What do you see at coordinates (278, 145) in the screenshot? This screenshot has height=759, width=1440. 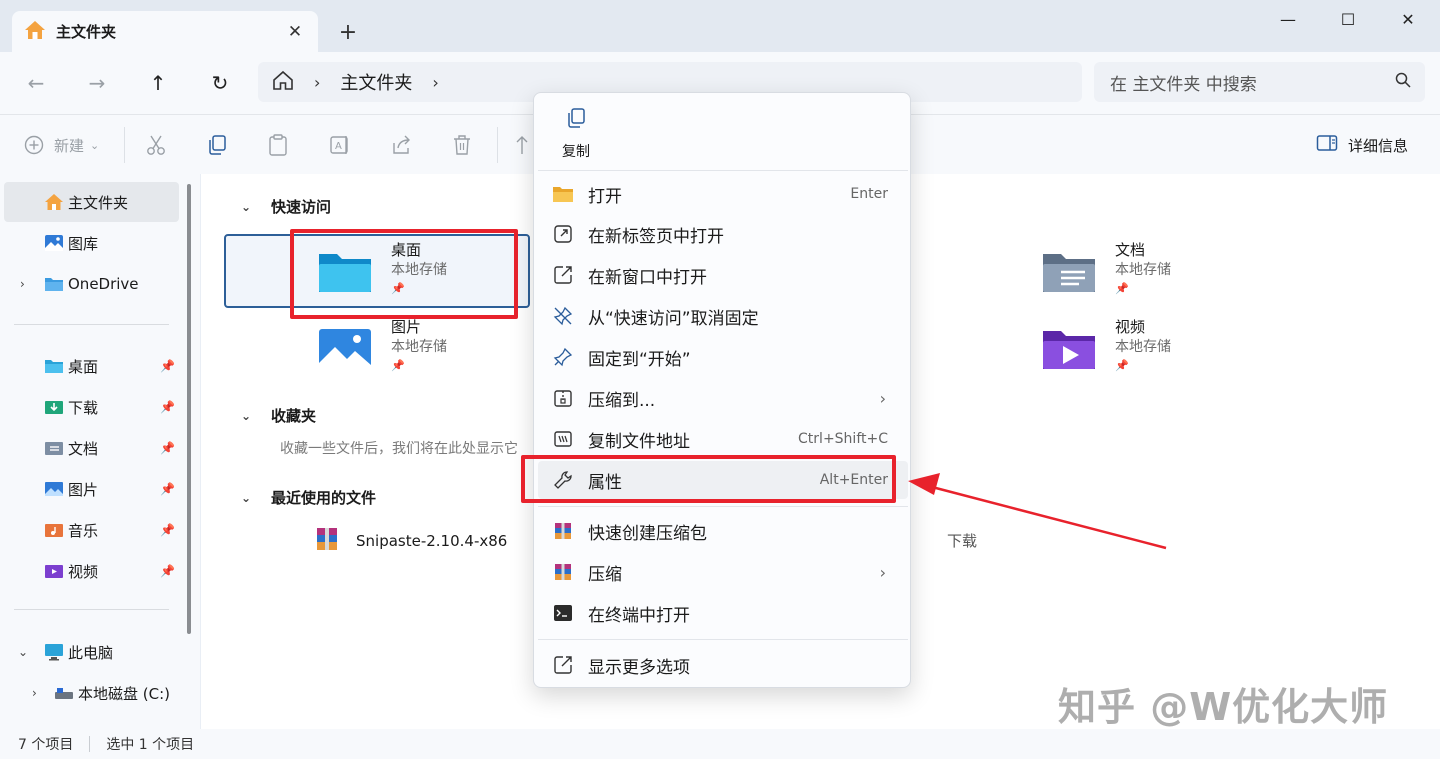 I see `paste-icon` at bounding box center [278, 145].